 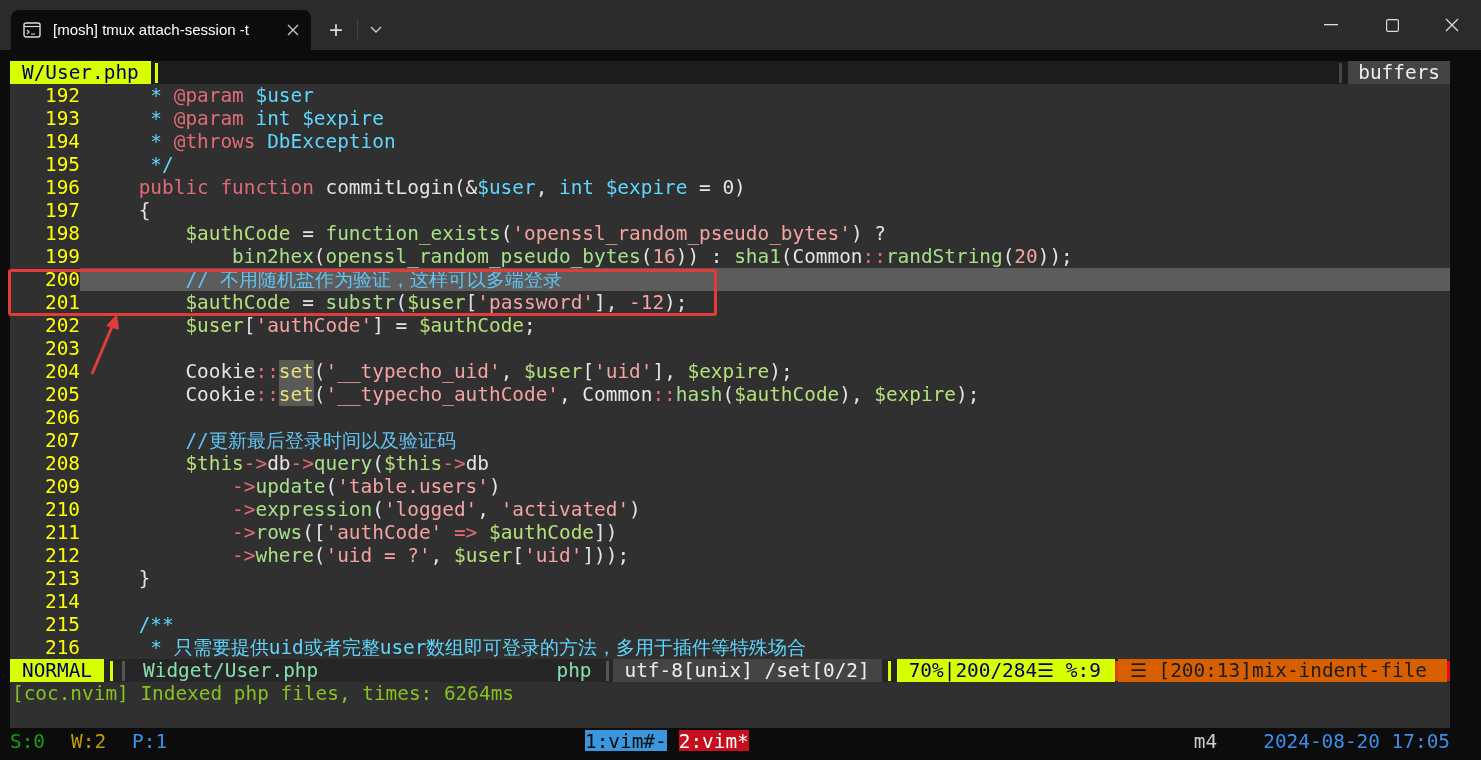 What do you see at coordinates (61, 578) in the screenshot?
I see `line-number: 213` at bounding box center [61, 578].